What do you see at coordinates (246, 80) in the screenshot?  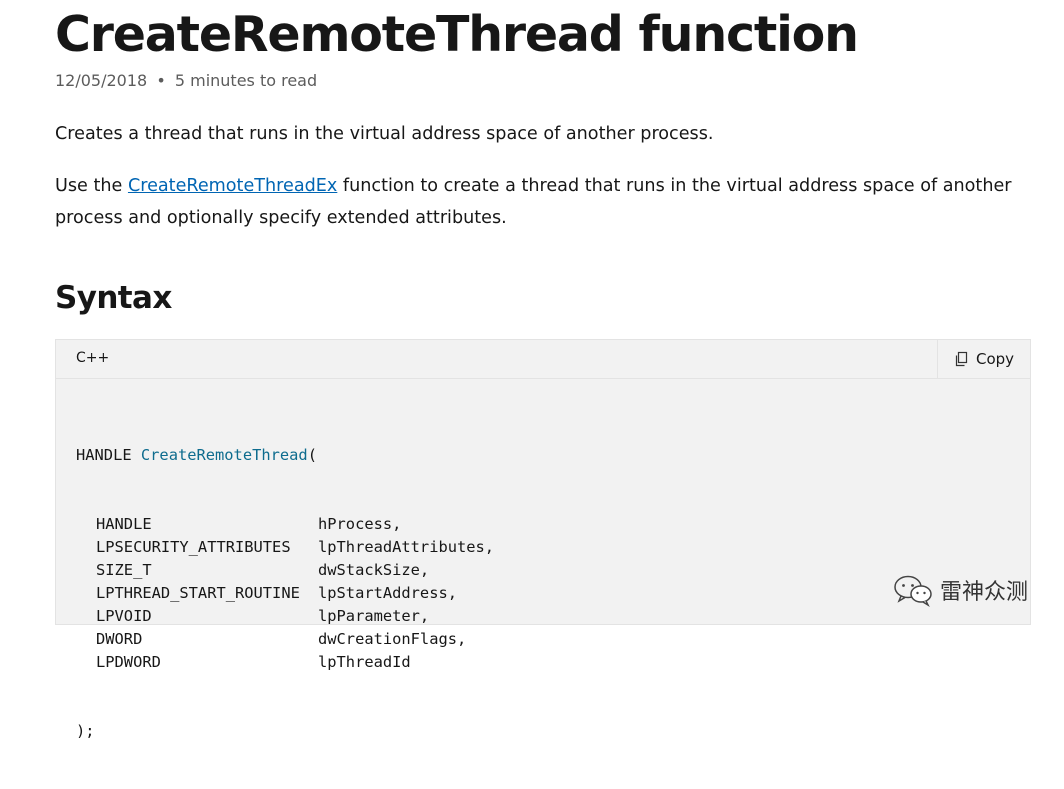 I see `read-time: 5 minutes to read` at bounding box center [246, 80].